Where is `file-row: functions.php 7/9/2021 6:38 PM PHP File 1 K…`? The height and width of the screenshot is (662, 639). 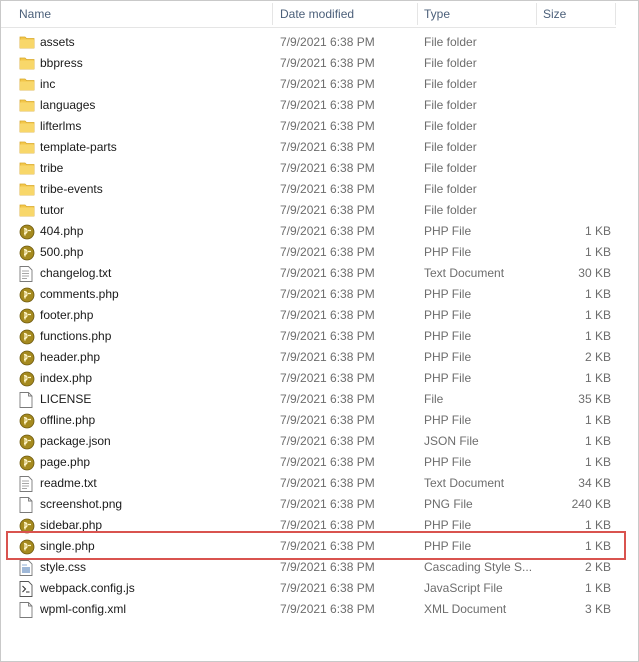 file-row: functions.php 7/9/2021 6:38 PM PHP File 1 K… is located at coordinates (308, 336).